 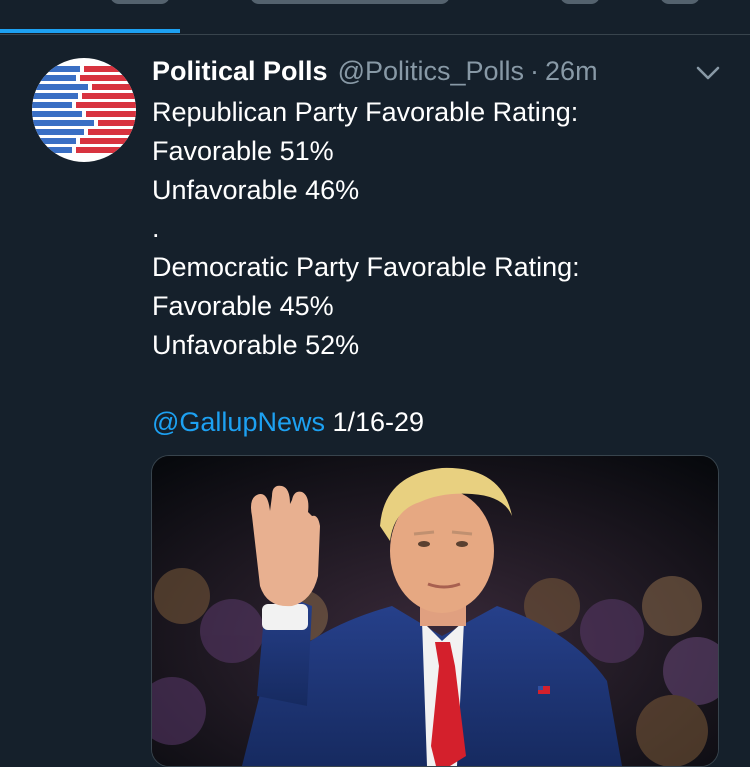 I want to click on author-name: Political Polls, so click(x=240, y=71).